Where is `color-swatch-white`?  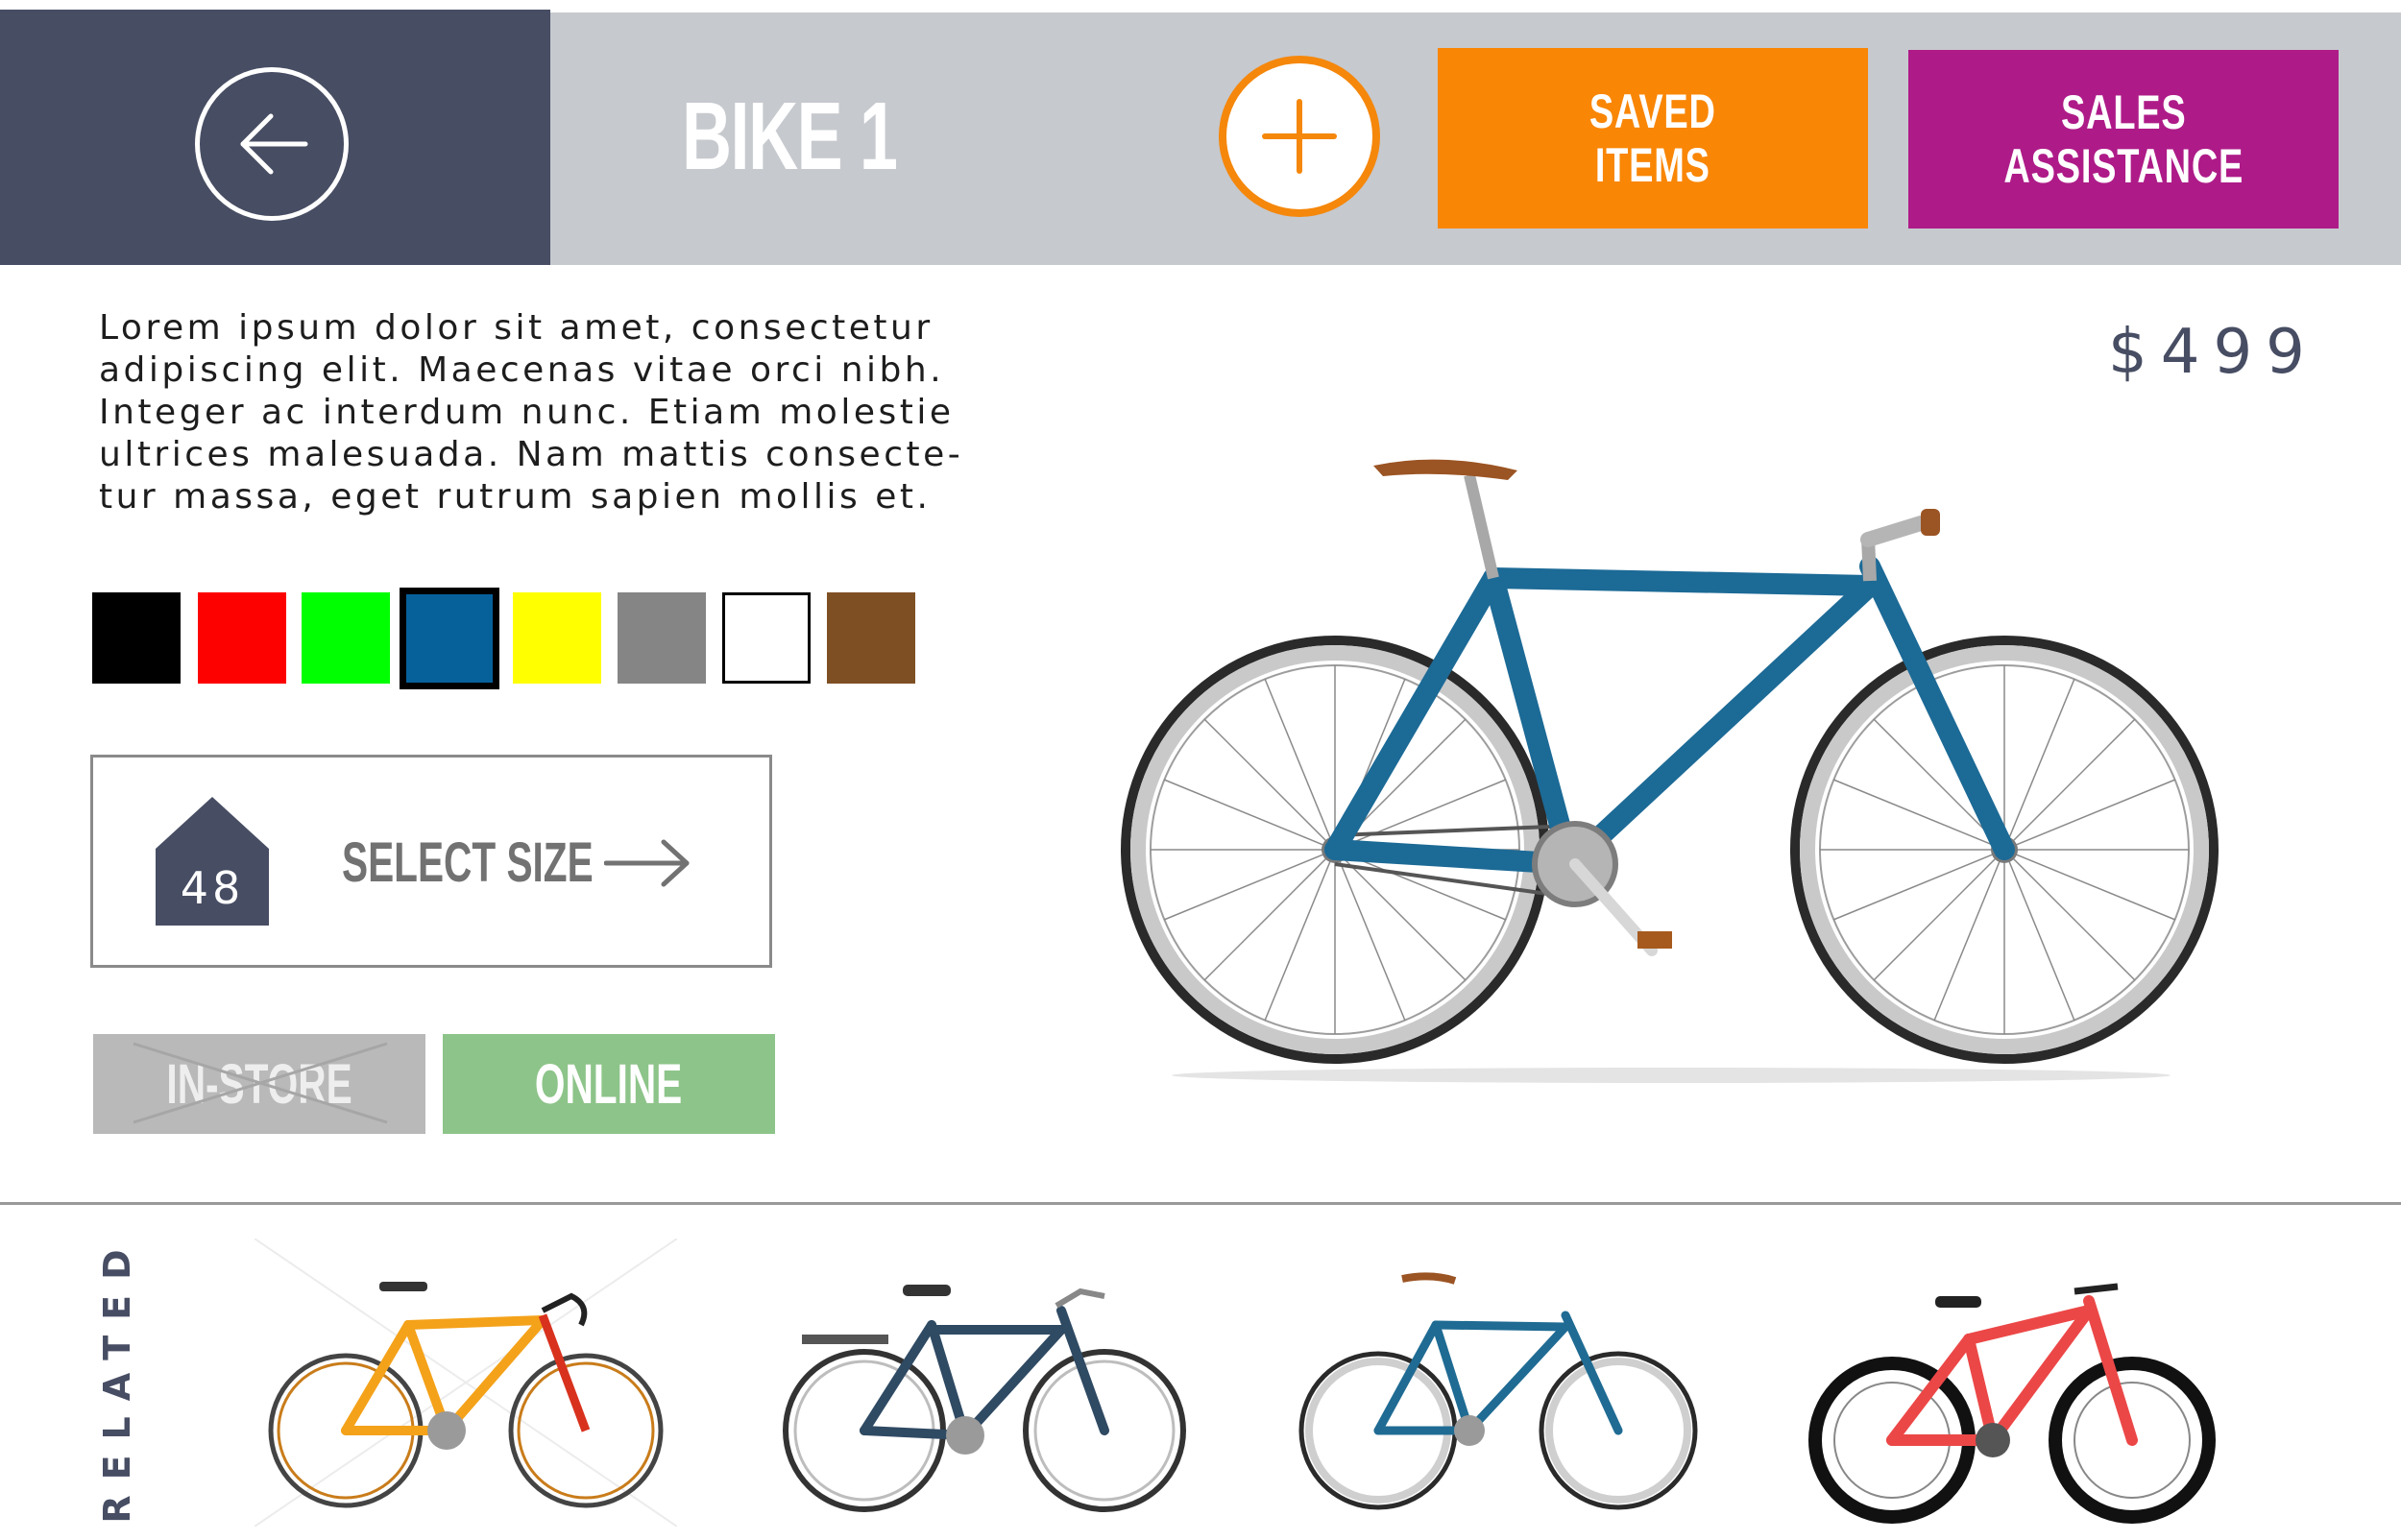
color-swatch-white is located at coordinates (766, 638).